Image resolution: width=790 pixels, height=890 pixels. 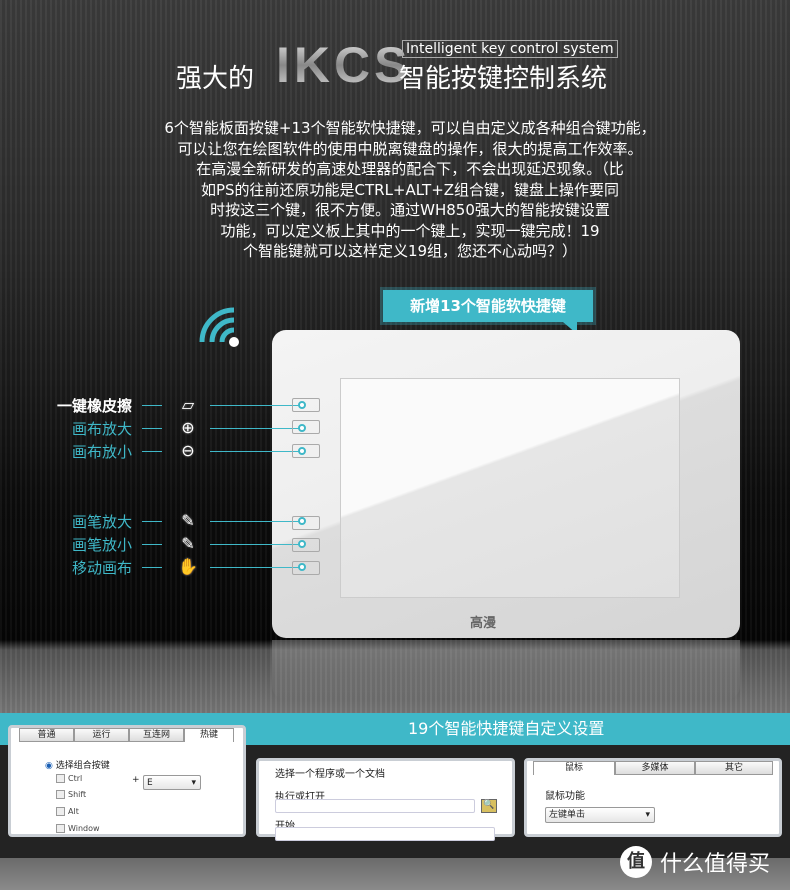 I want to click on title-prefix: 强大的, so click(x=215, y=79).